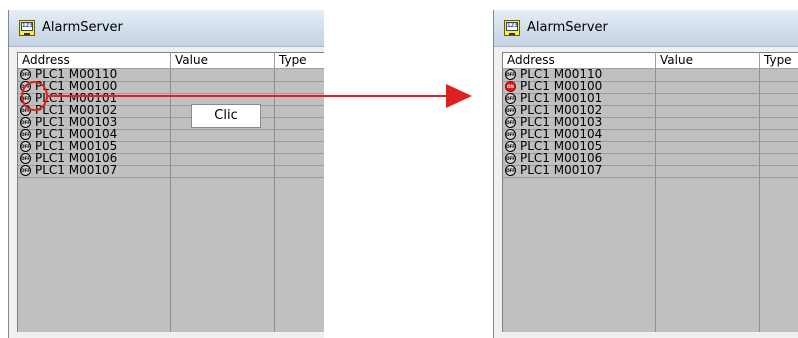 This screenshot has height=338, width=798. What do you see at coordinates (510, 86) in the screenshot?
I see `alarm-on-icon: ON` at bounding box center [510, 86].